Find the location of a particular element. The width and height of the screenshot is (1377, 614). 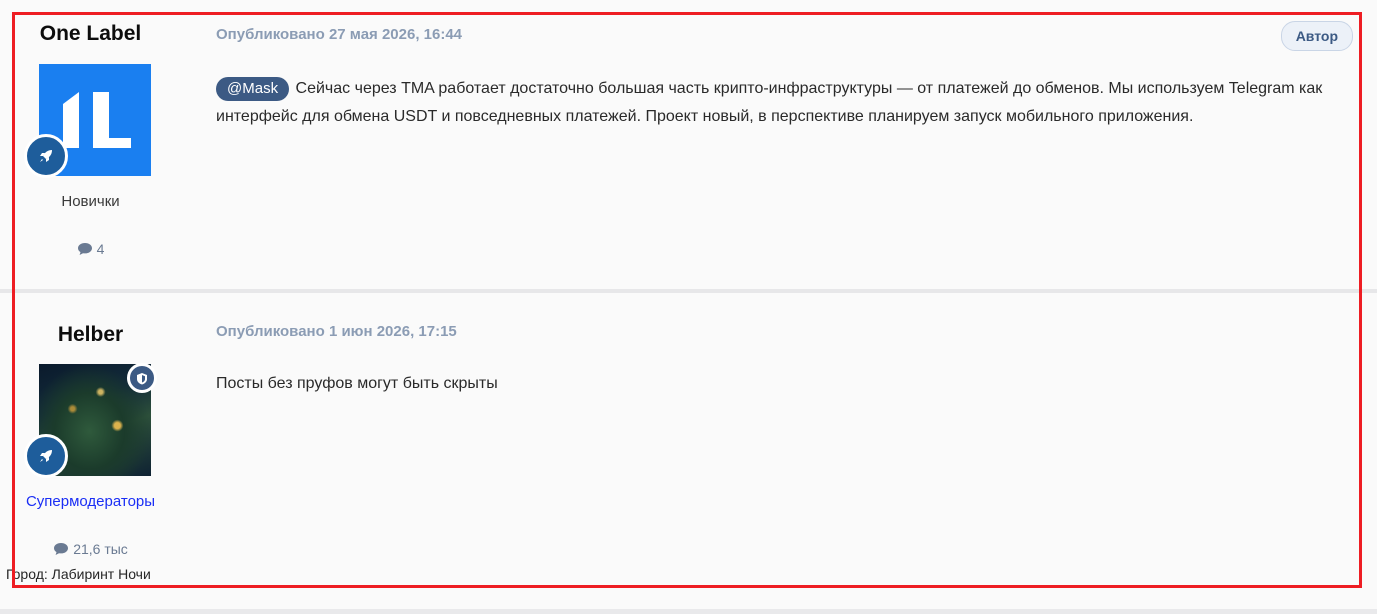

bottom-divider is located at coordinates (688, 611).